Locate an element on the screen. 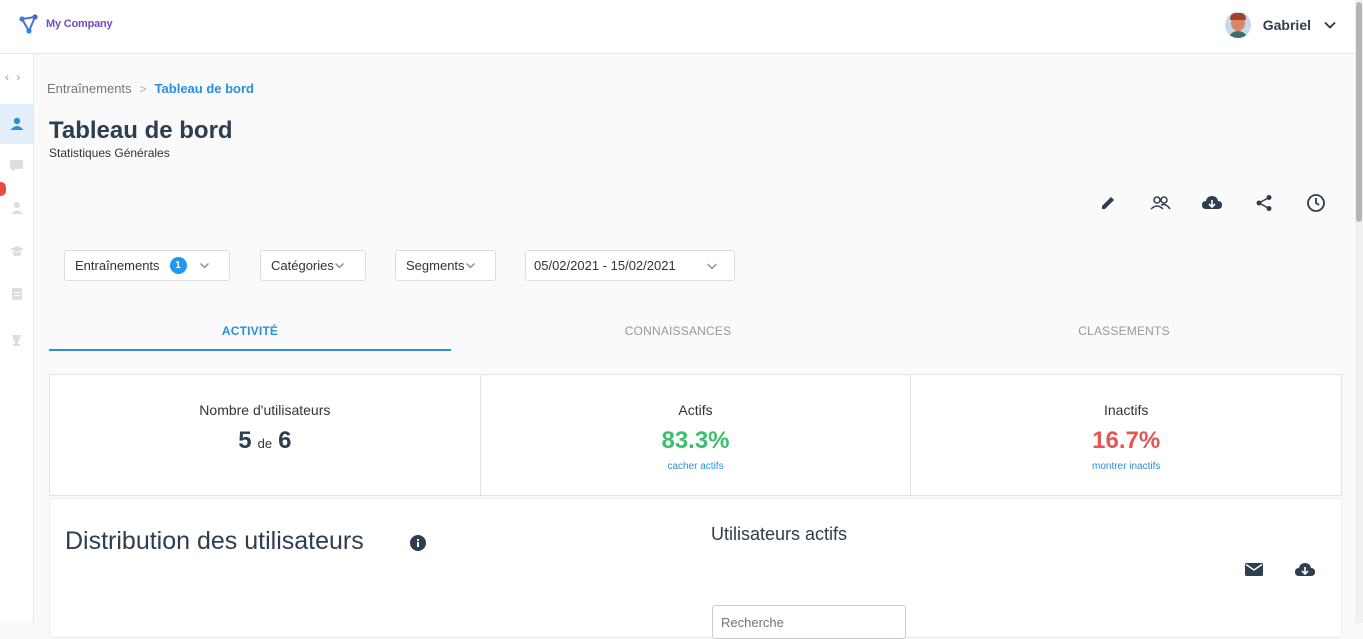 The image size is (1363, 639). date-range-filter: 05/02/2021 - 15/02/2021 is located at coordinates (630, 265).